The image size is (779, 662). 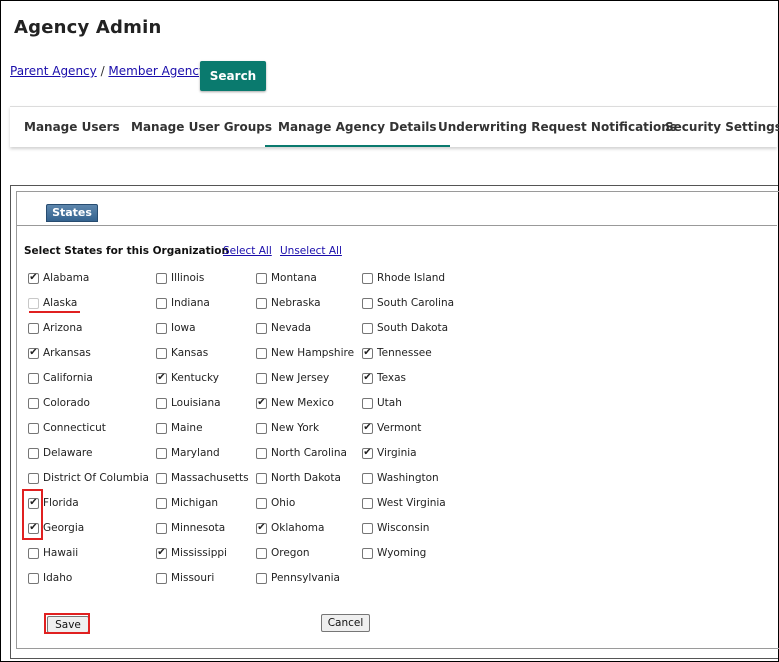 What do you see at coordinates (67, 623) in the screenshot?
I see `highlight-box-save` at bounding box center [67, 623].